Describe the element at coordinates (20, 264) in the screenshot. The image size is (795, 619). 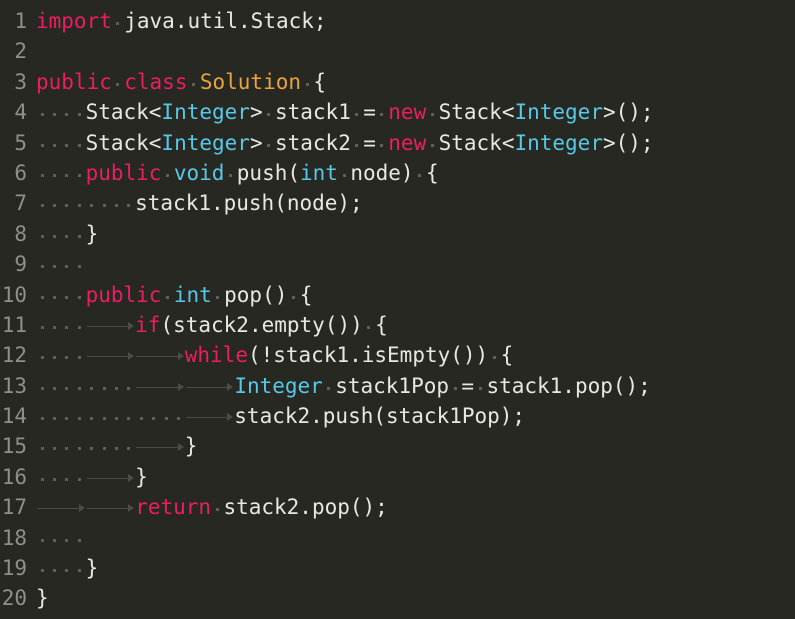
I see `line-number: 9` at that location.